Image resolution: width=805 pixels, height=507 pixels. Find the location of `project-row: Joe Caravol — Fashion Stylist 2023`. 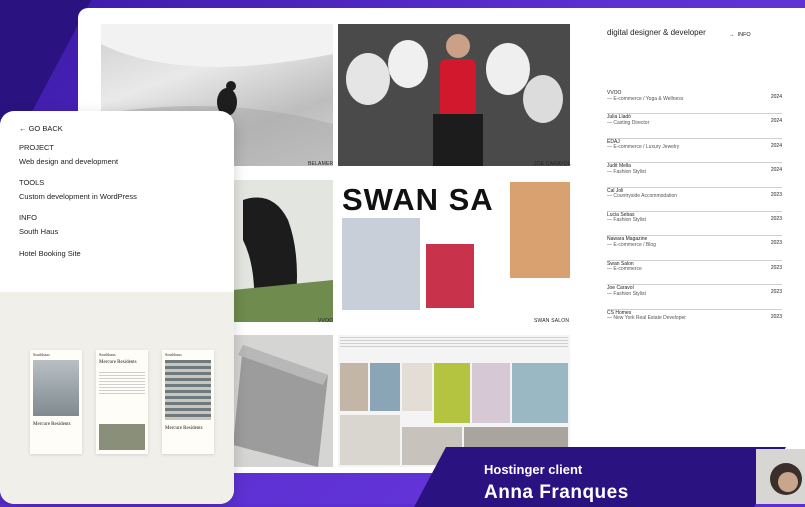

project-row: Joe Caravol — Fashion Stylist 2023 is located at coordinates (694, 297).